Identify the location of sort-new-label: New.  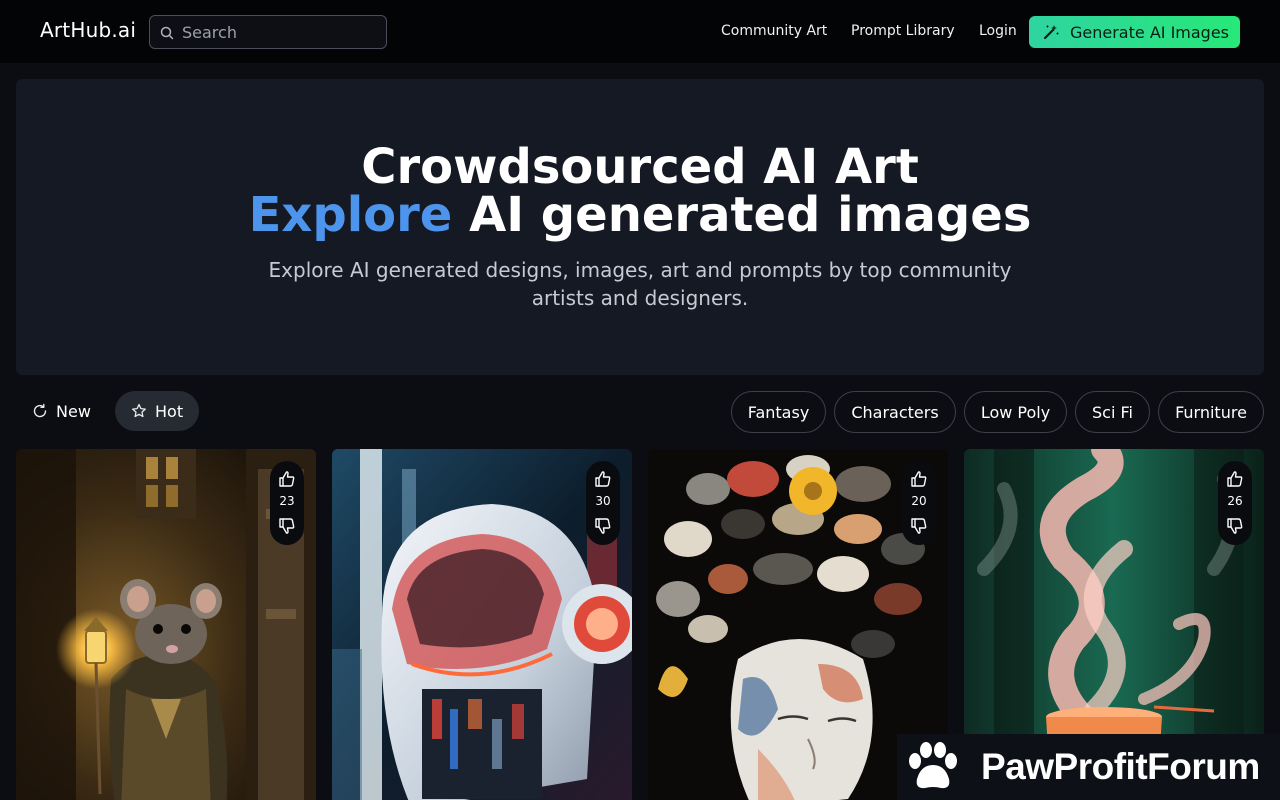
(73, 411).